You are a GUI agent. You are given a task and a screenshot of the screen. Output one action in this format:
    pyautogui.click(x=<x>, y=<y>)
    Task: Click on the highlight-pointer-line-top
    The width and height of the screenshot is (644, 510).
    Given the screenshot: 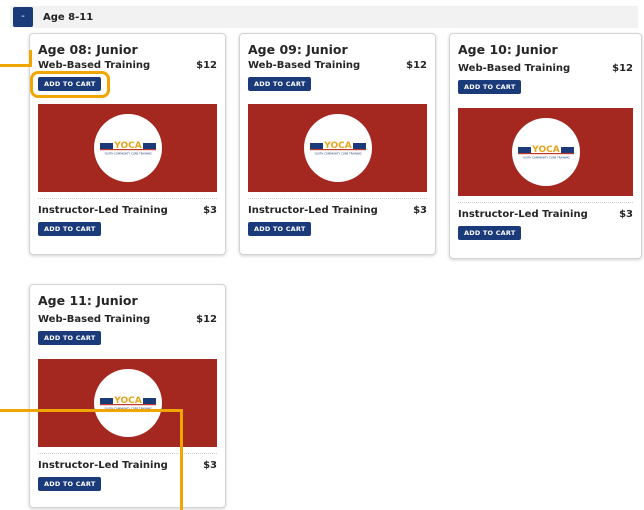 What is the action you would take?
    pyautogui.click(x=16, y=65)
    